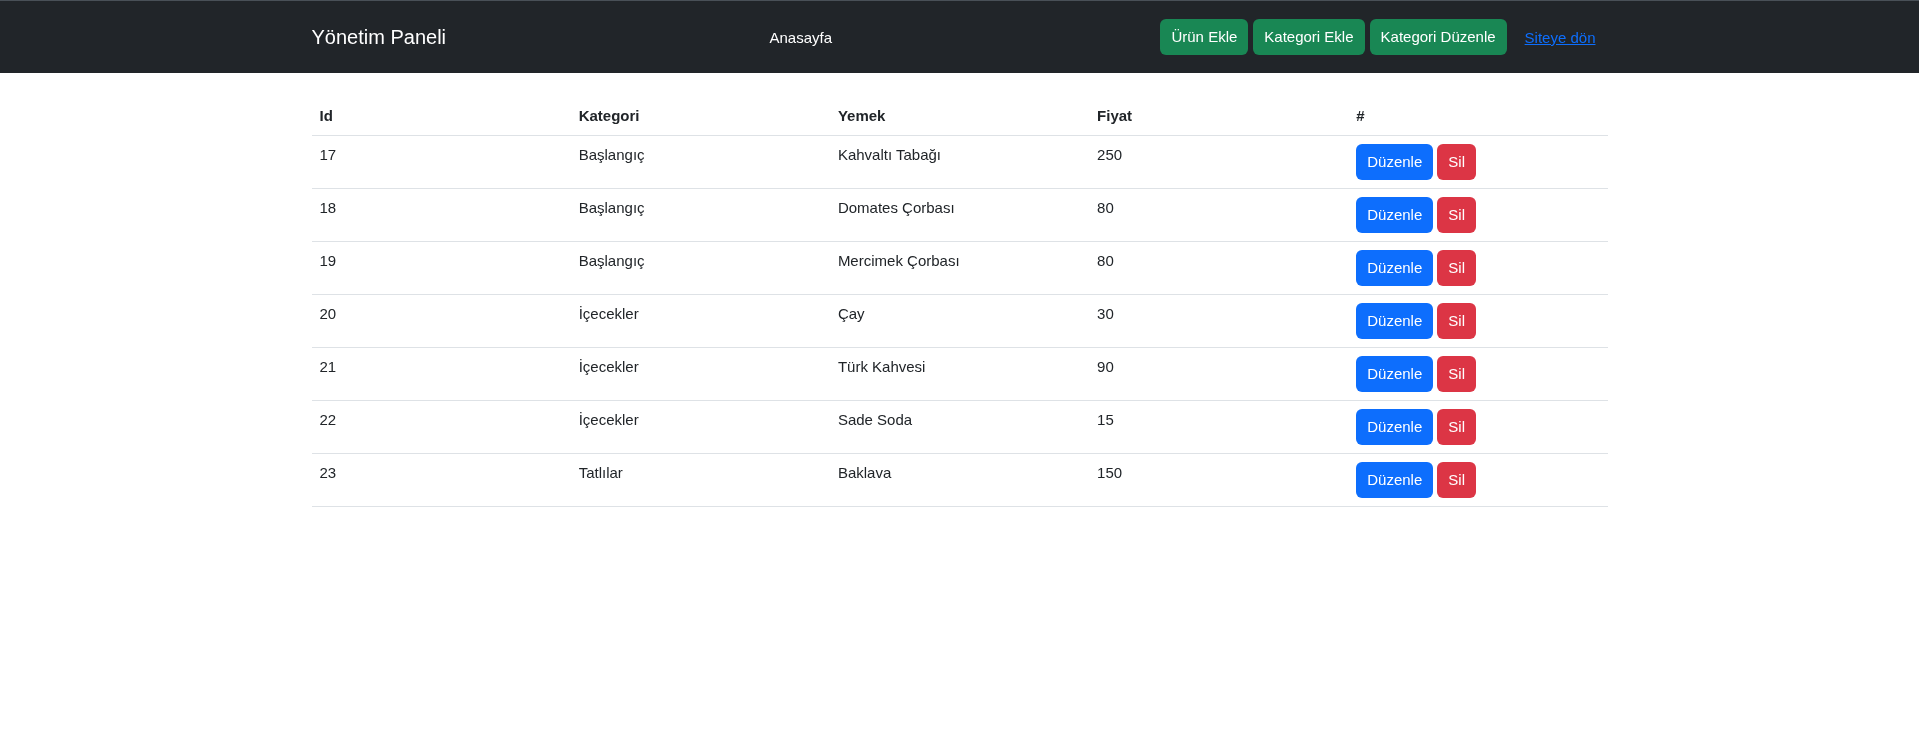  I want to click on back-link: Siteye dön, so click(1559, 37).